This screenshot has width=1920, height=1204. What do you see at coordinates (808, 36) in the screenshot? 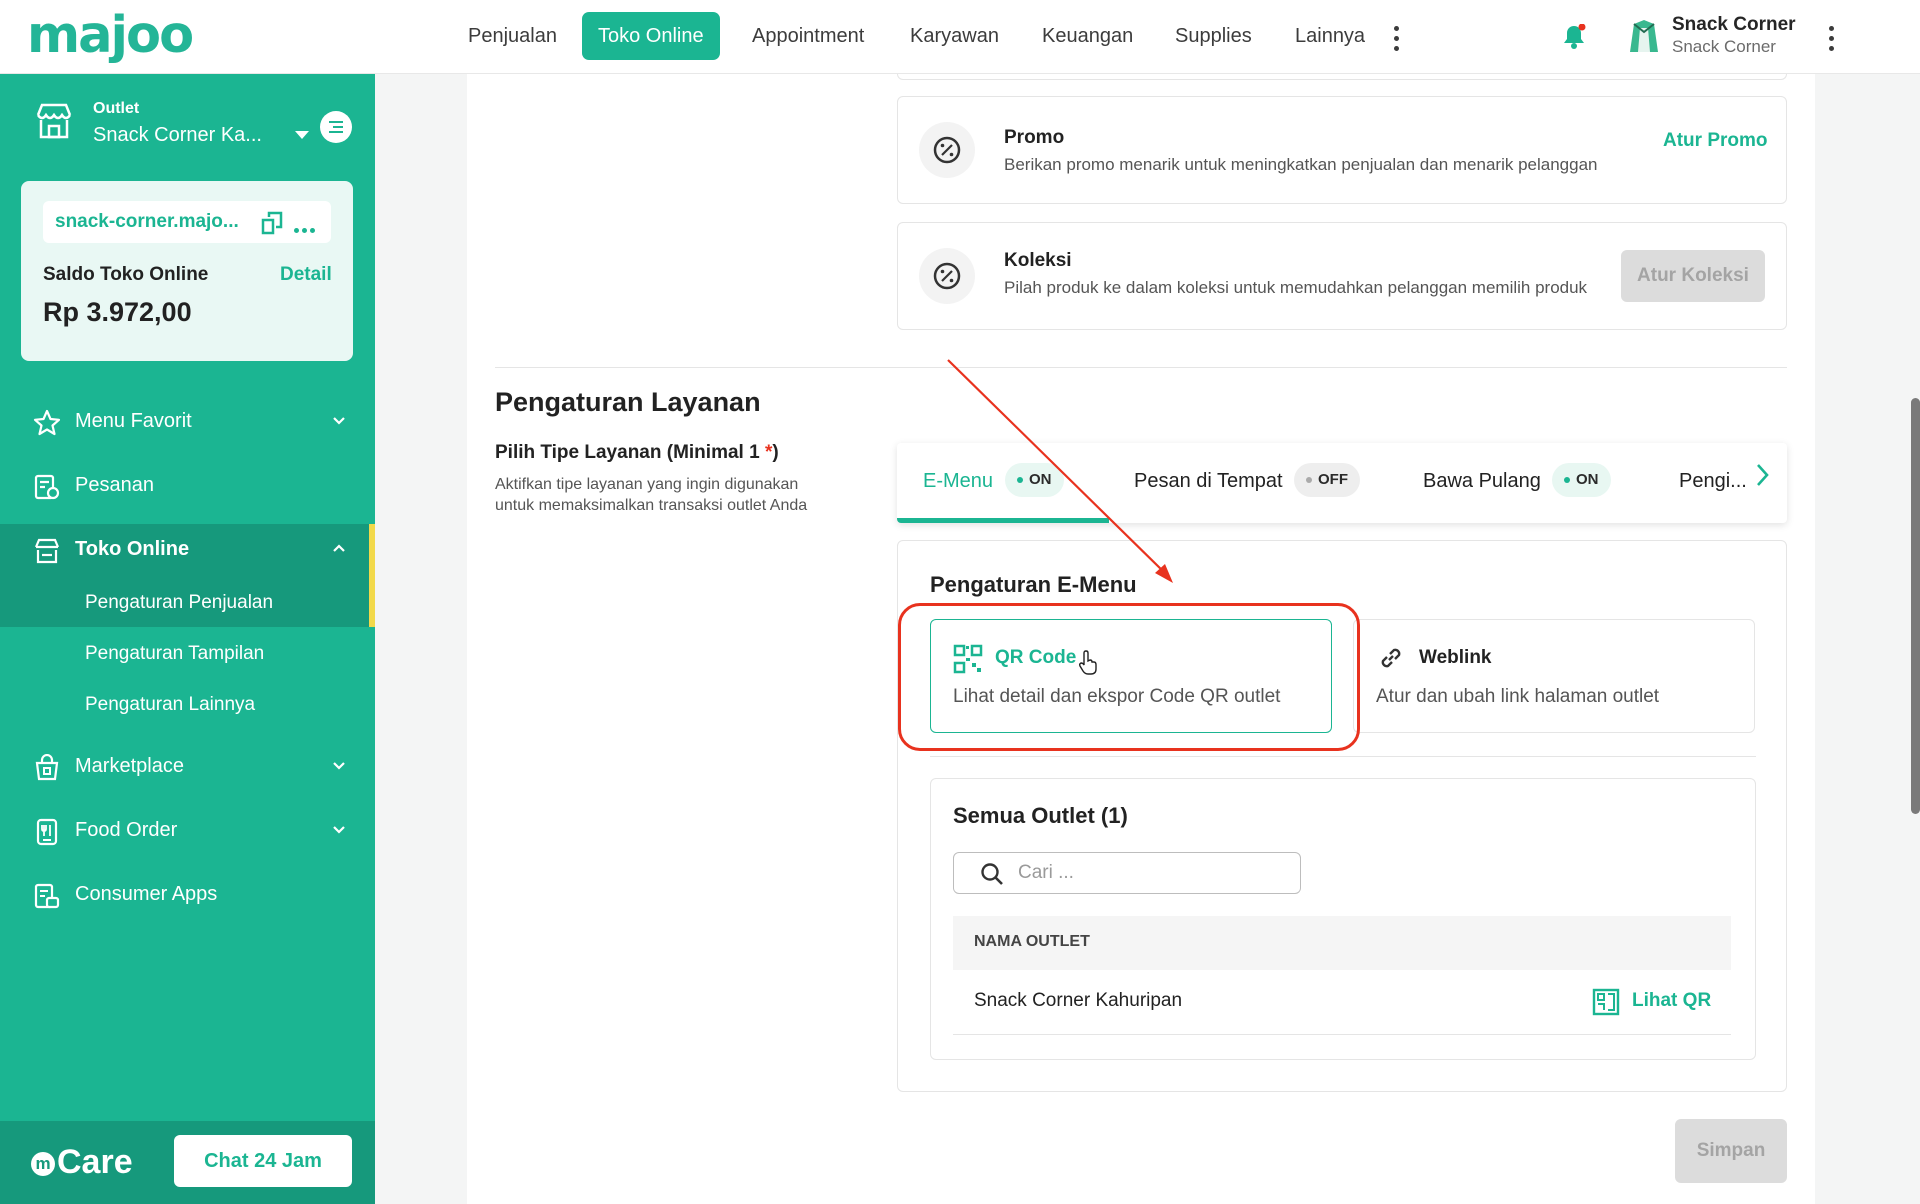
I see `nav-appointment: Appointment` at bounding box center [808, 36].